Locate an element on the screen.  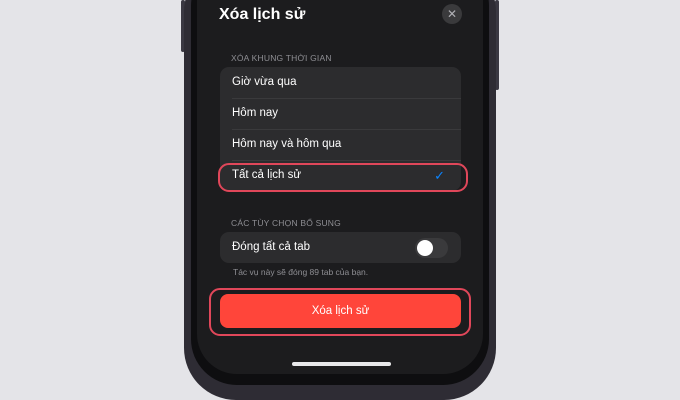
highlight-ring-all-history is located at coordinates (343, 177).